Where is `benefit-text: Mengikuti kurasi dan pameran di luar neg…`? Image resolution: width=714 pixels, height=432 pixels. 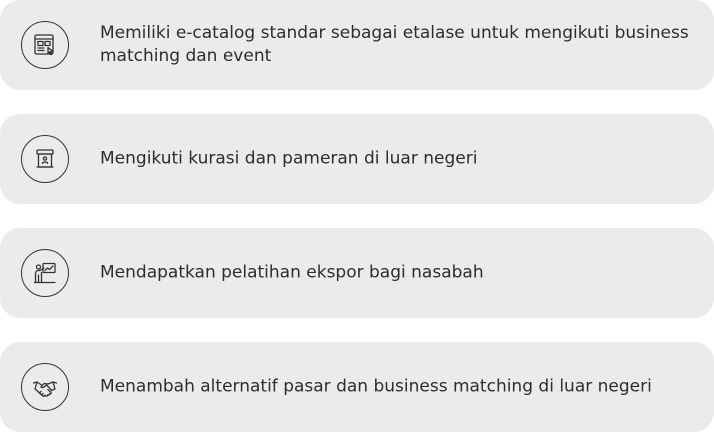
benefit-text: Mengikuti kurasi dan pameran di luar neg… is located at coordinates (289, 158).